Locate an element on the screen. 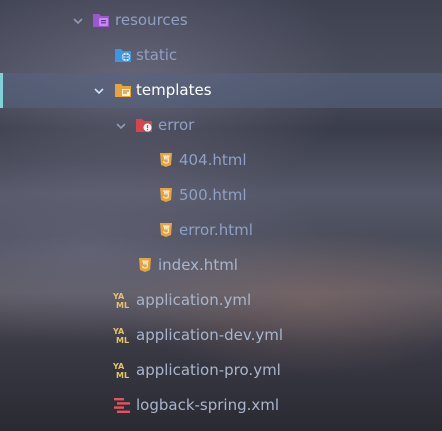 This screenshot has height=431, width=442. tree-item-application-yml: YA ML application.yml is located at coordinates (221, 300).